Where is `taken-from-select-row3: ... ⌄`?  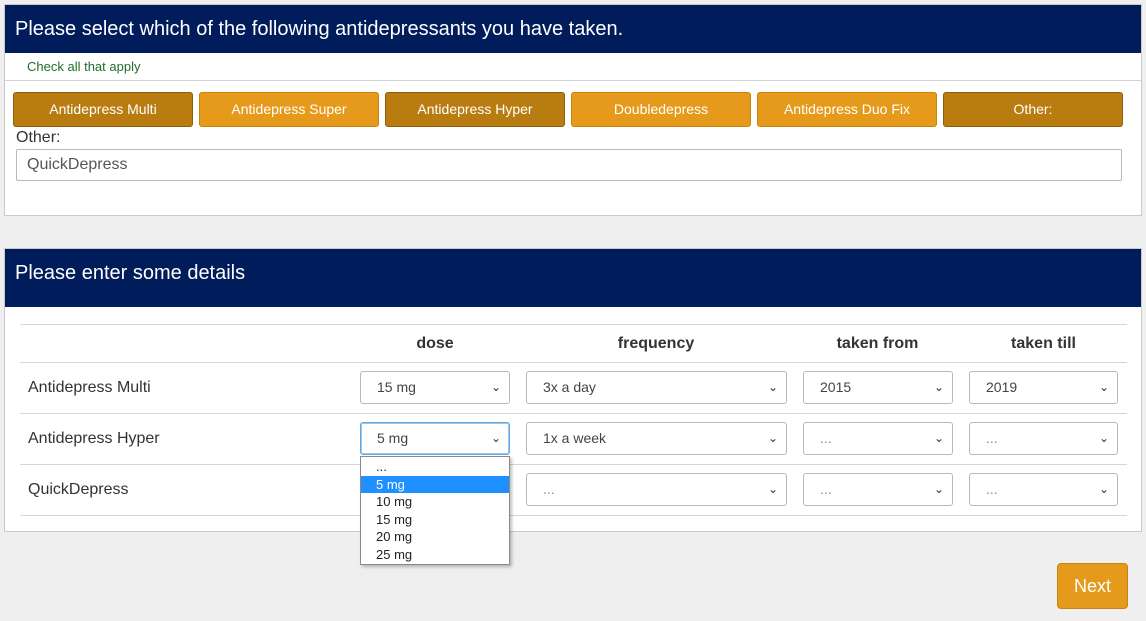 taken-from-select-row3: ... ⌄ is located at coordinates (878, 489).